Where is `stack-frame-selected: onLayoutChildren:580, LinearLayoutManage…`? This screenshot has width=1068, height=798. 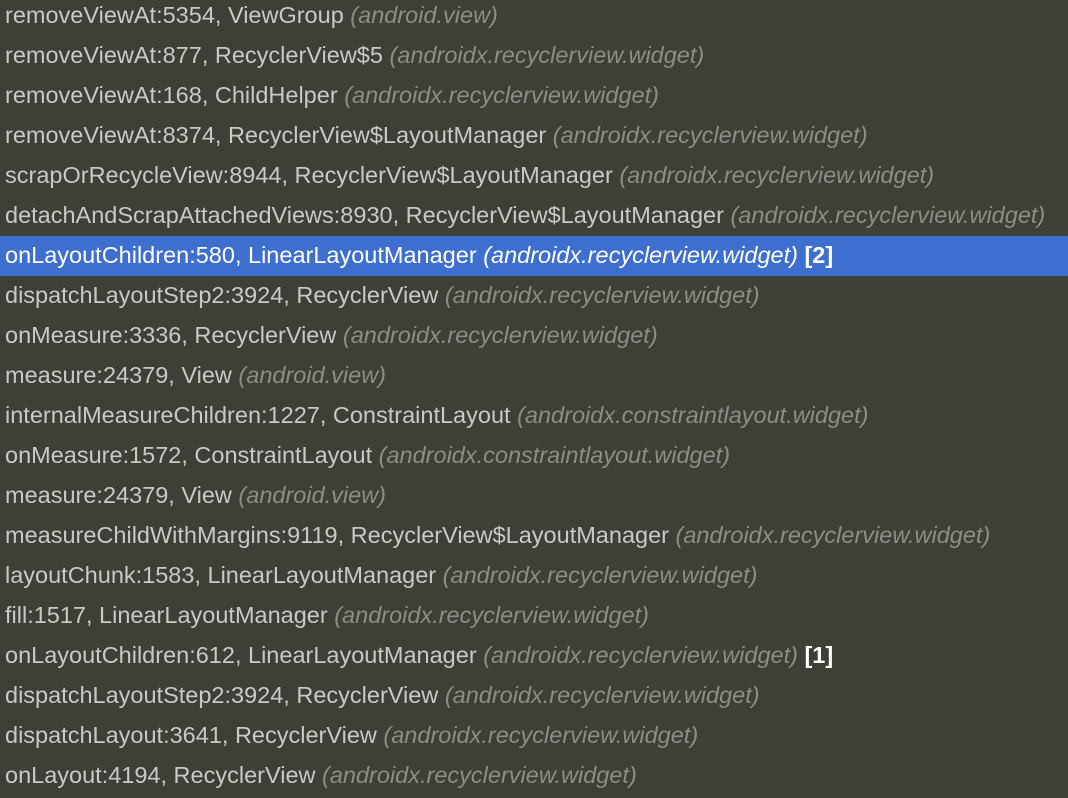 stack-frame-selected: onLayoutChildren:580, LinearLayoutManage… is located at coordinates (534, 256).